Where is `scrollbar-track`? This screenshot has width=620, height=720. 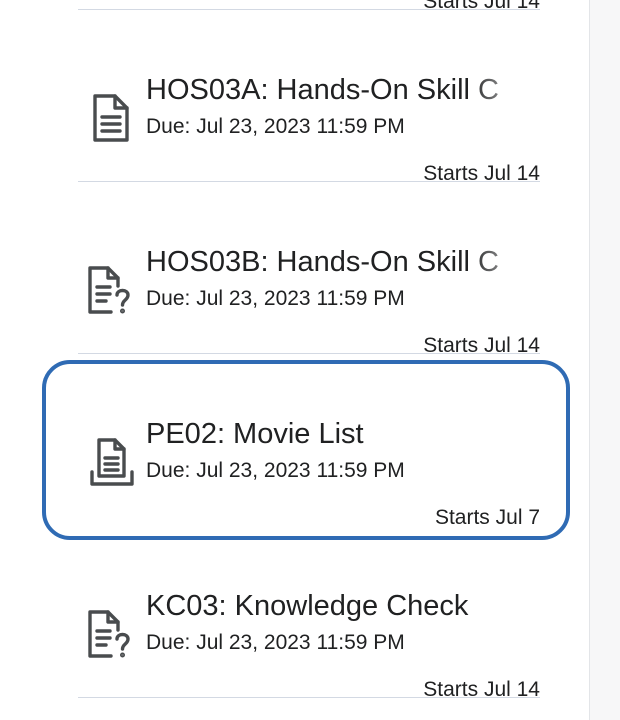 scrollbar-track is located at coordinates (604, 360).